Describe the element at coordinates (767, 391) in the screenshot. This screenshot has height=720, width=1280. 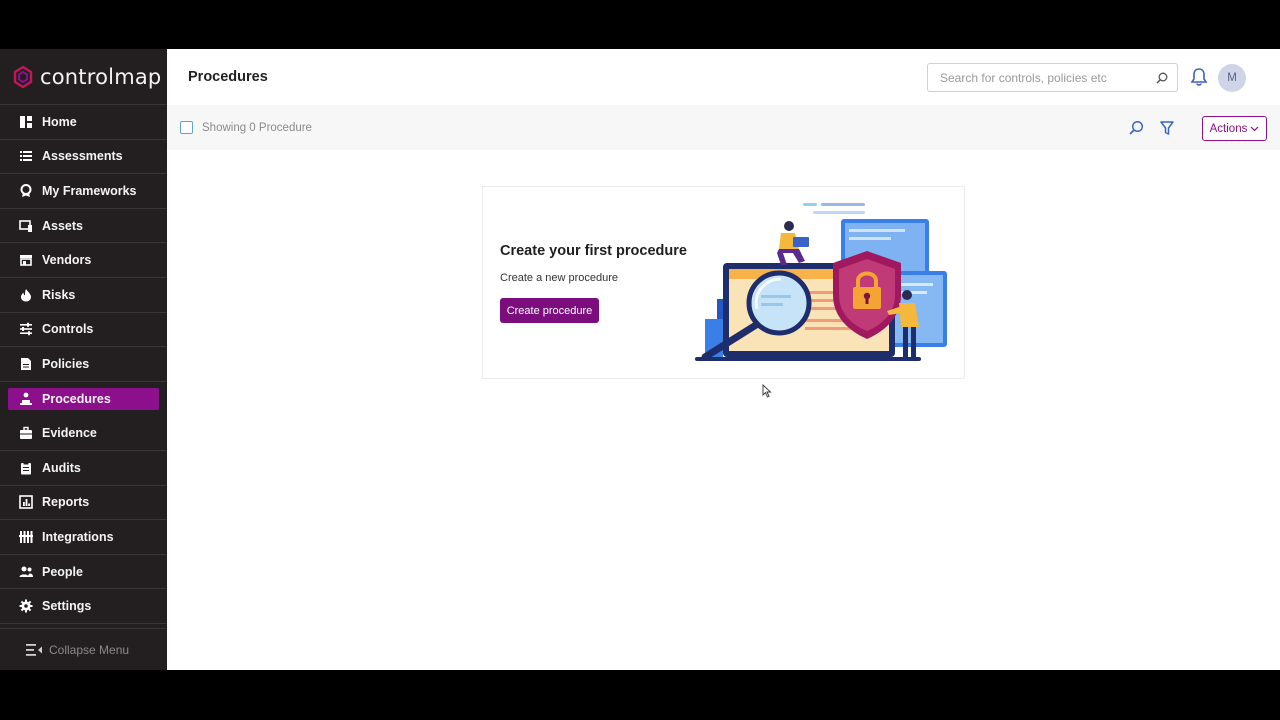
I see `mouse-cursor-icon` at that location.